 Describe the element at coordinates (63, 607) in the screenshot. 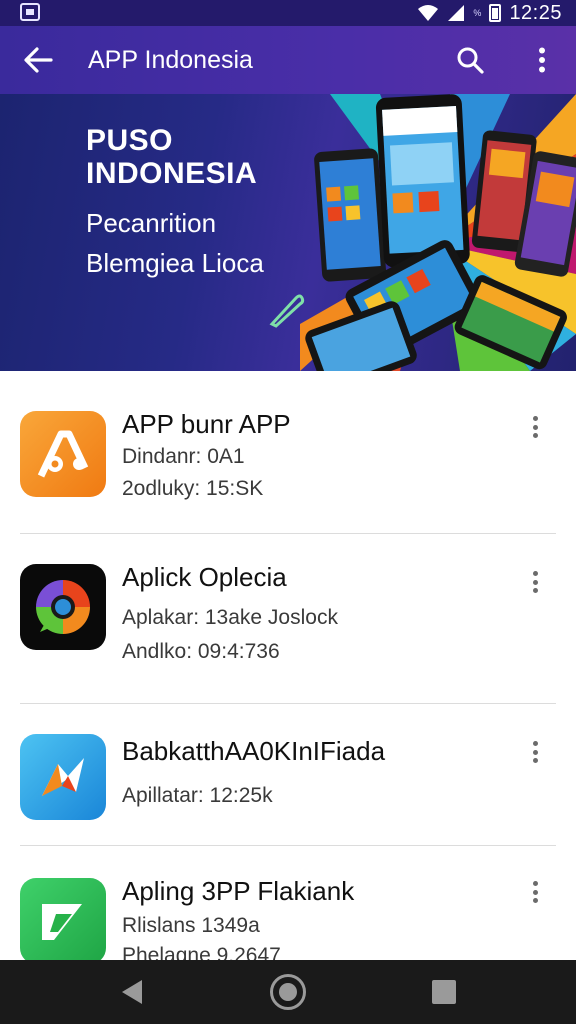

I see `color-wheel-icon` at that location.